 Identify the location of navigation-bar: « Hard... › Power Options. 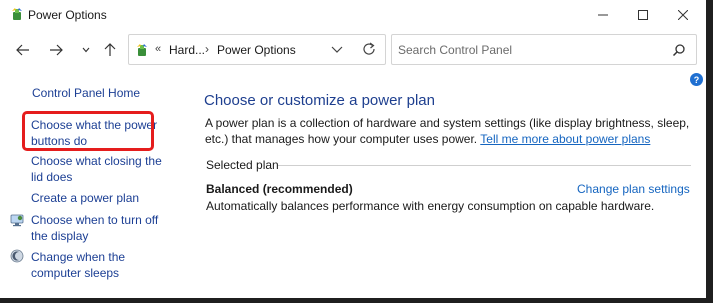
(353, 50).